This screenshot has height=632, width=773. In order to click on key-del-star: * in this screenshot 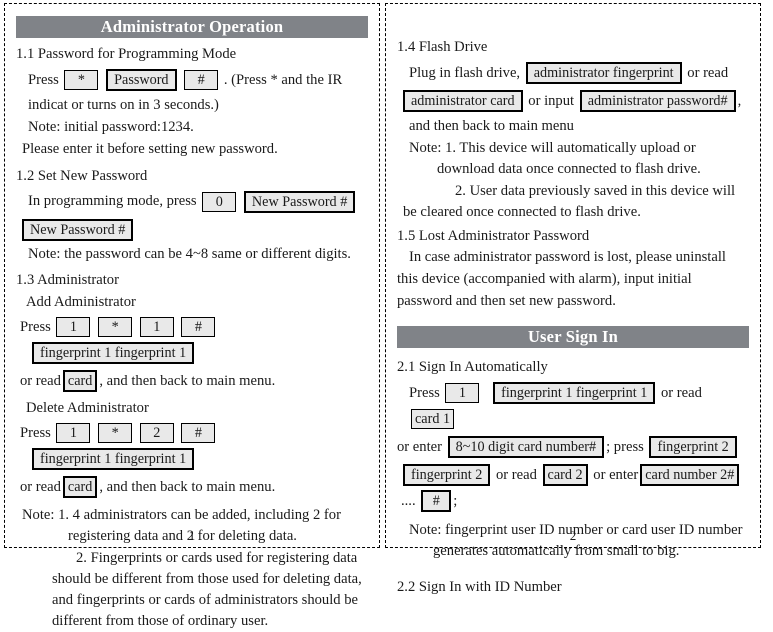, I will do `click(115, 433)`.